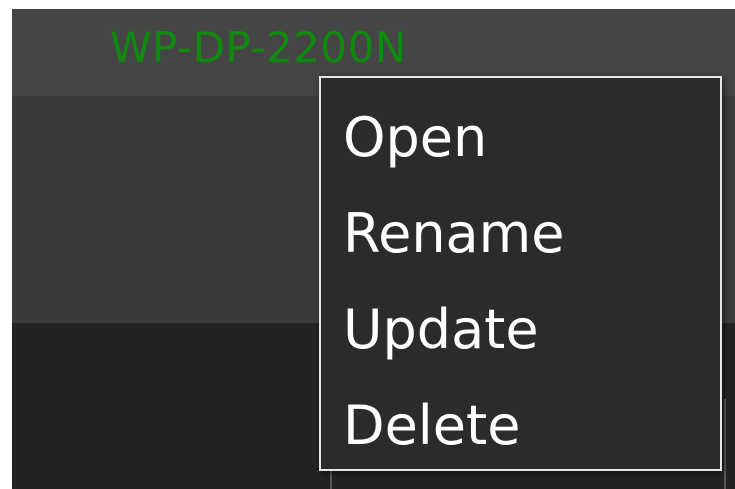 The width and height of the screenshot is (735, 489). I want to click on menu-item-open: Open, so click(520, 138).